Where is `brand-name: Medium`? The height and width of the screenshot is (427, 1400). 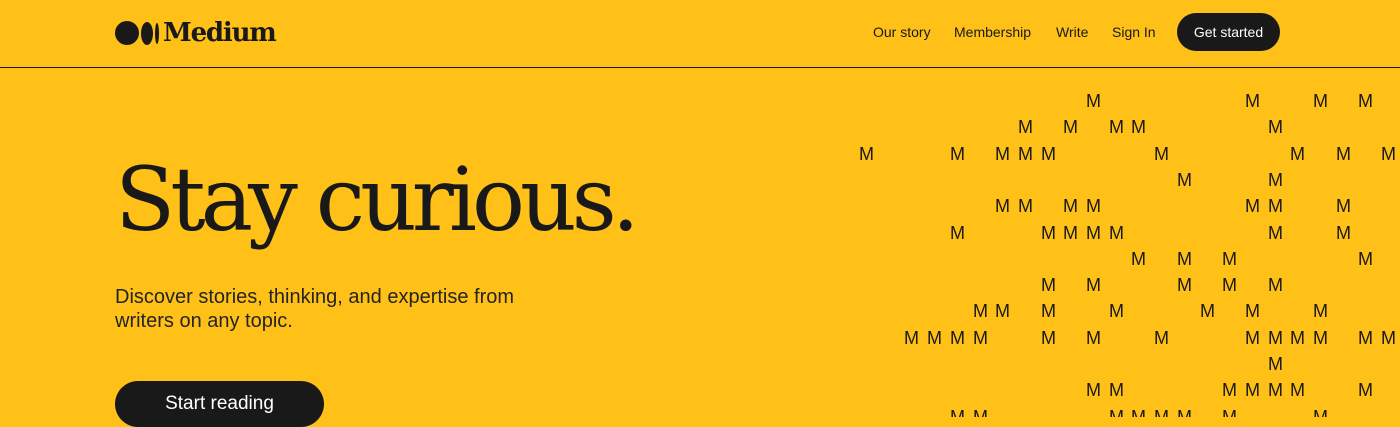 brand-name: Medium is located at coordinates (220, 33).